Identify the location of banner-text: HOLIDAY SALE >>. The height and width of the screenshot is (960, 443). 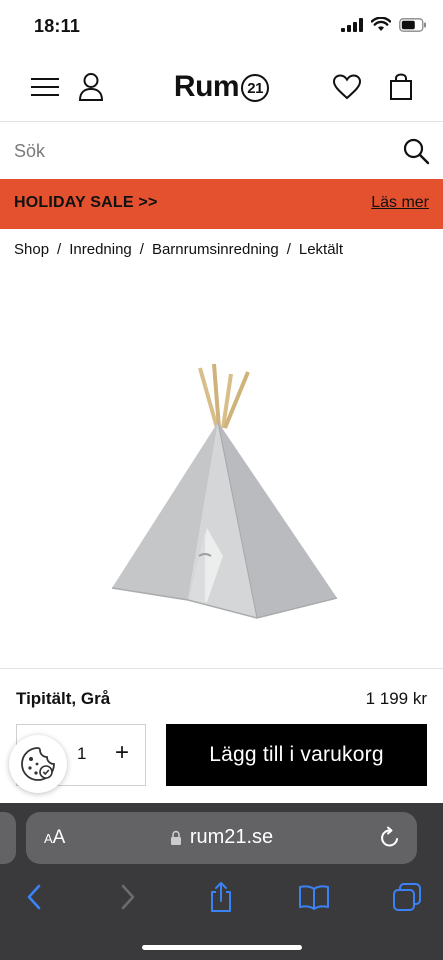
(86, 202).